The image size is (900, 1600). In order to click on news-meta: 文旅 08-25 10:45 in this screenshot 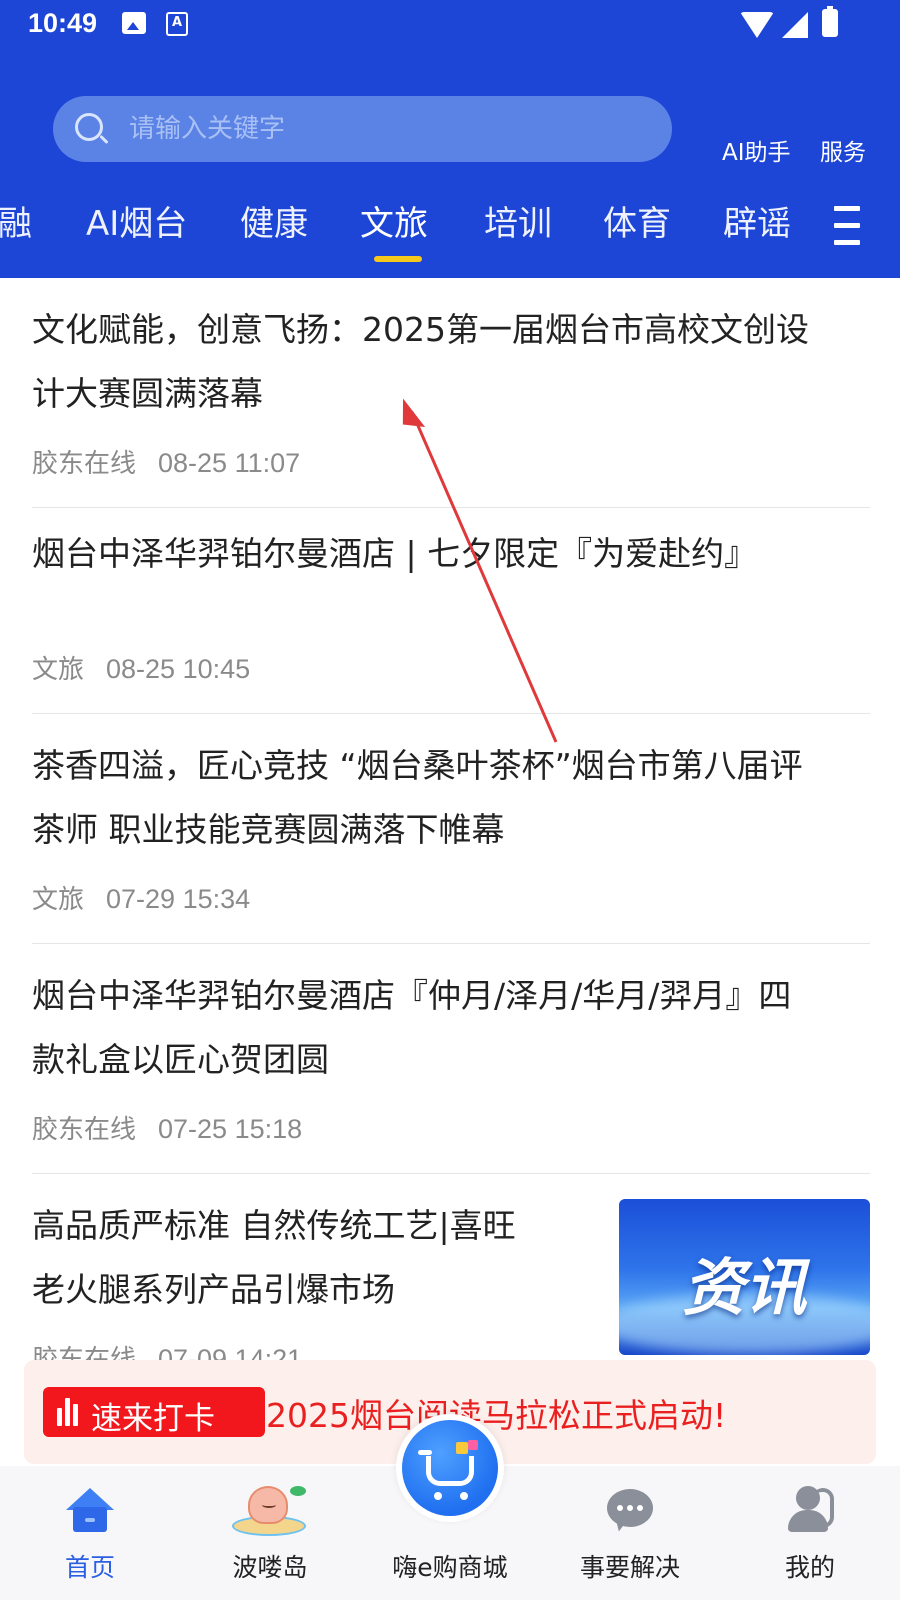, I will do `click(141, 667)`.